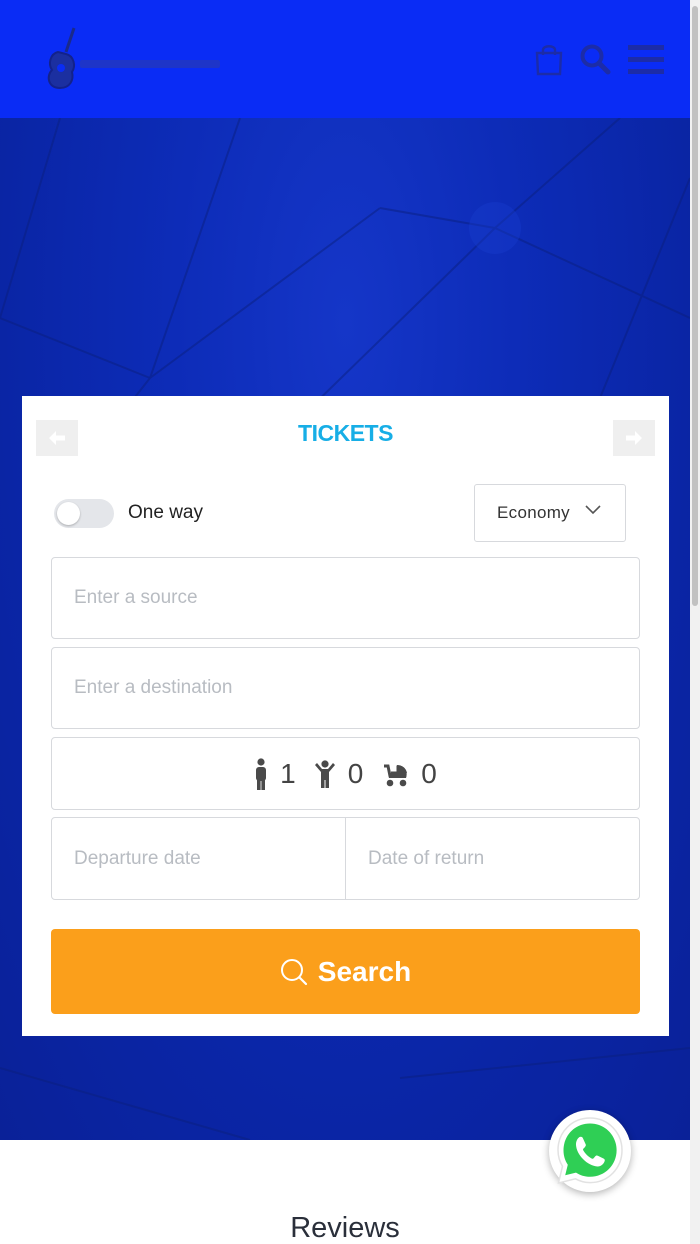 The image size is (700, 1244). What do you see at coordinates (429, 773) in the screenshot?
I see `infants-count: 0` at bounding box center [429, 773].